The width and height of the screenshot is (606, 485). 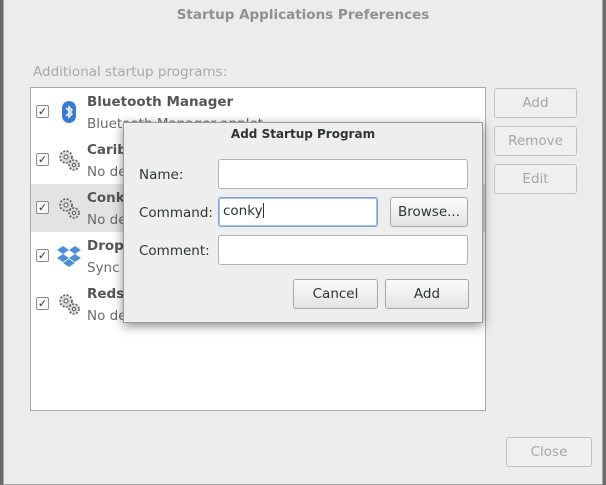 What do you see at coordinates (303, 134) in the screenshot?
I see `dialog-title: Add Startup Program` at bounding box center [303, 134].